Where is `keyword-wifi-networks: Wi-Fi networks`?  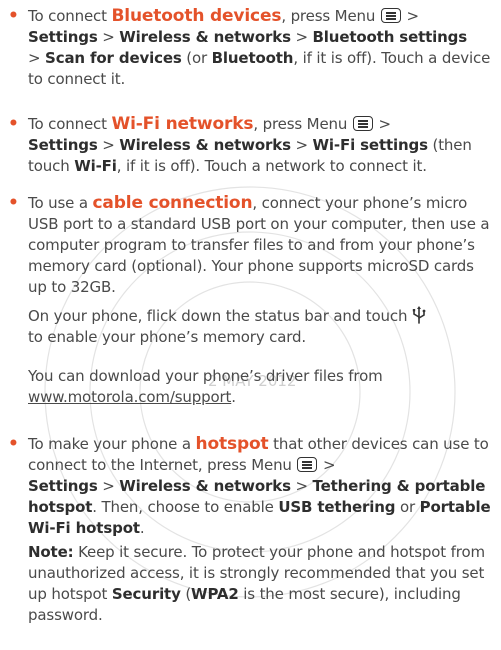
keyword-wifi-networks: Wi-Fi networks is located at coordinates (182, 124).